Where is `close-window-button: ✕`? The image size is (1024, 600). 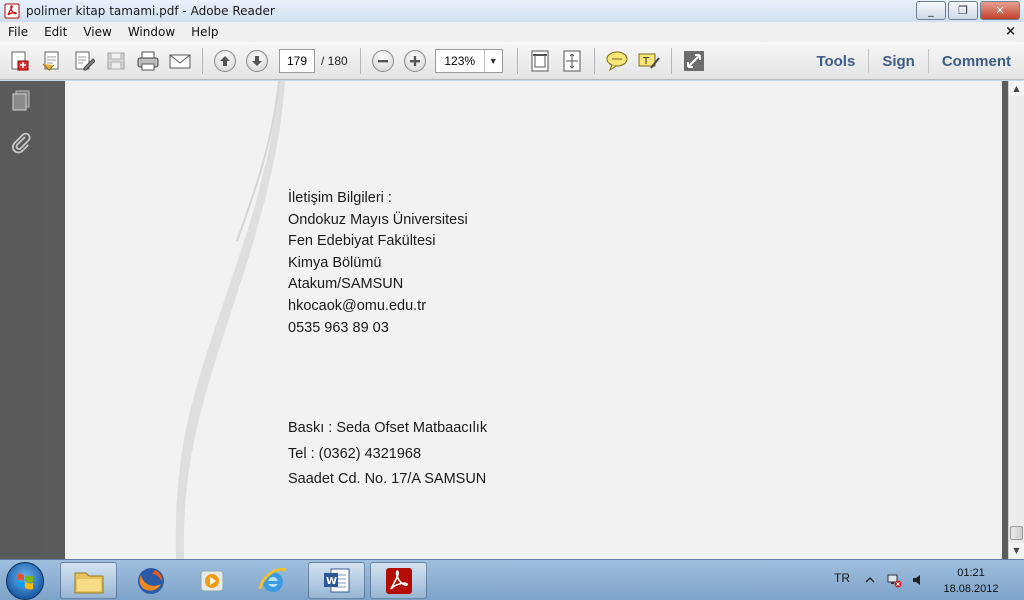
close-window-button: ✕ is located at coordinates (1000, 10).